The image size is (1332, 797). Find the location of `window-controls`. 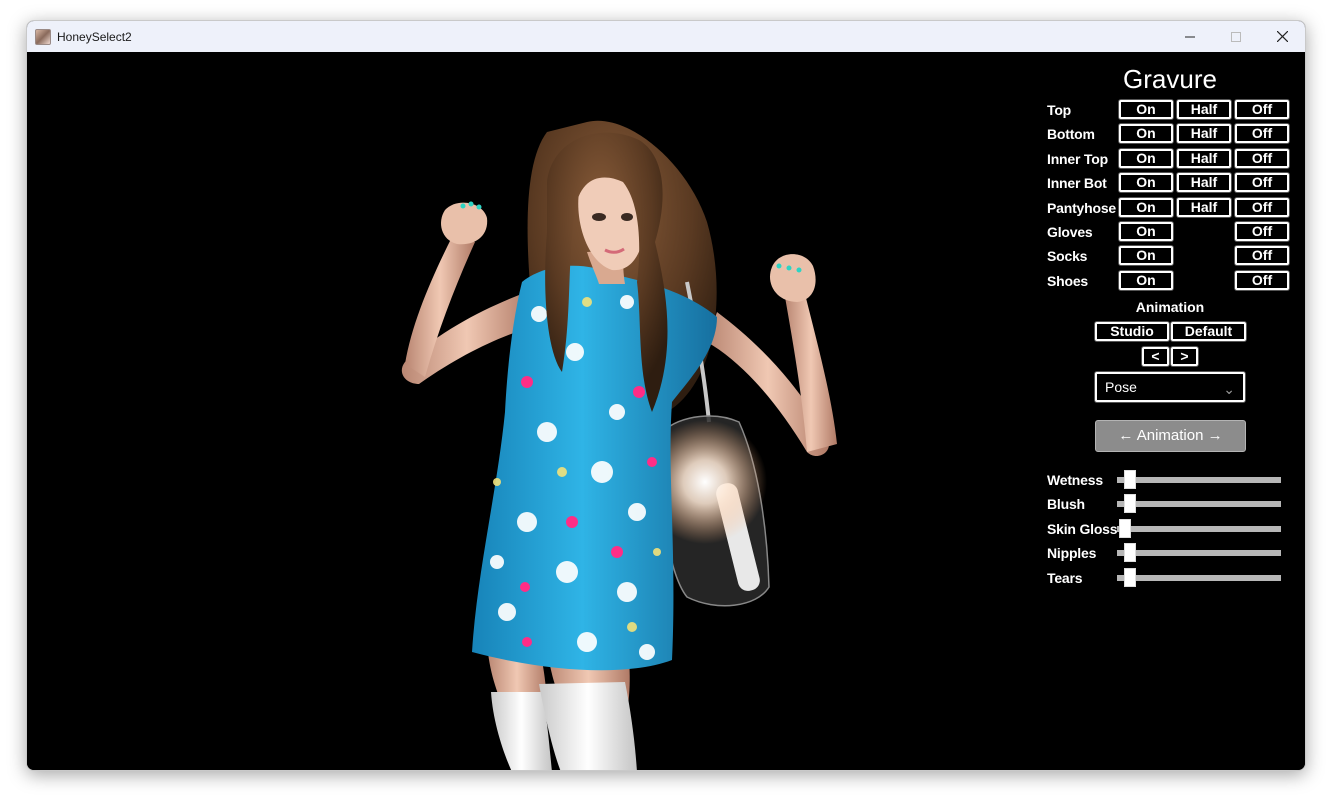

window-controls is located at coordinates (1236, 36).